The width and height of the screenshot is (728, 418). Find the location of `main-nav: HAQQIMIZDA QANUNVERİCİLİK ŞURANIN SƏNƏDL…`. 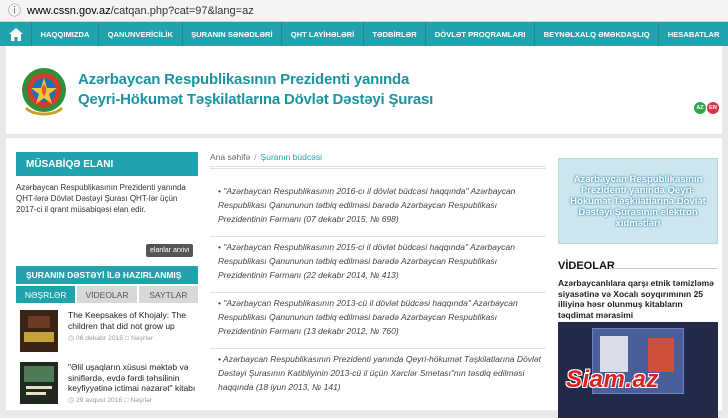

main-nav: HAQQIMIZDA QANUNVERİCİLİK ŞURANIN SƏNƏDL… is located at coordinates (364, 34).